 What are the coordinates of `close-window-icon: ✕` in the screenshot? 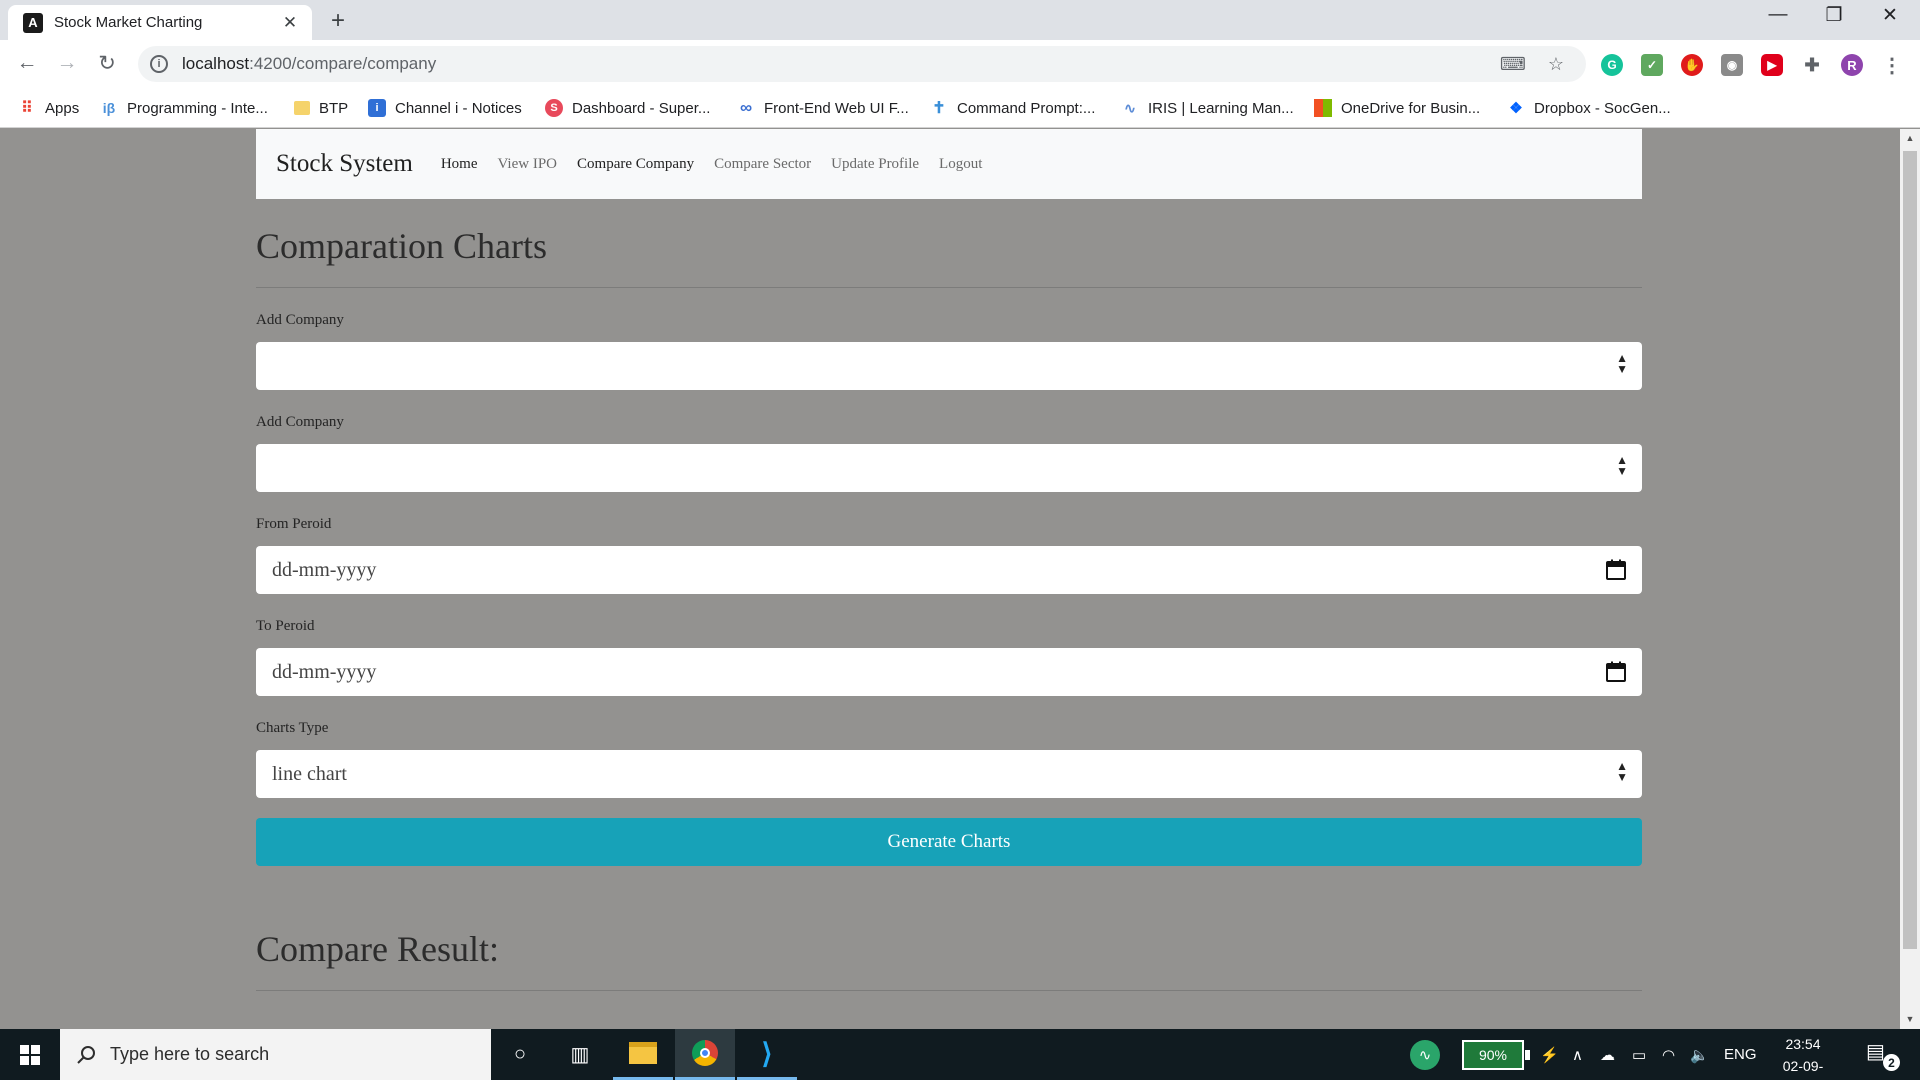 It's located at (1890, 15).